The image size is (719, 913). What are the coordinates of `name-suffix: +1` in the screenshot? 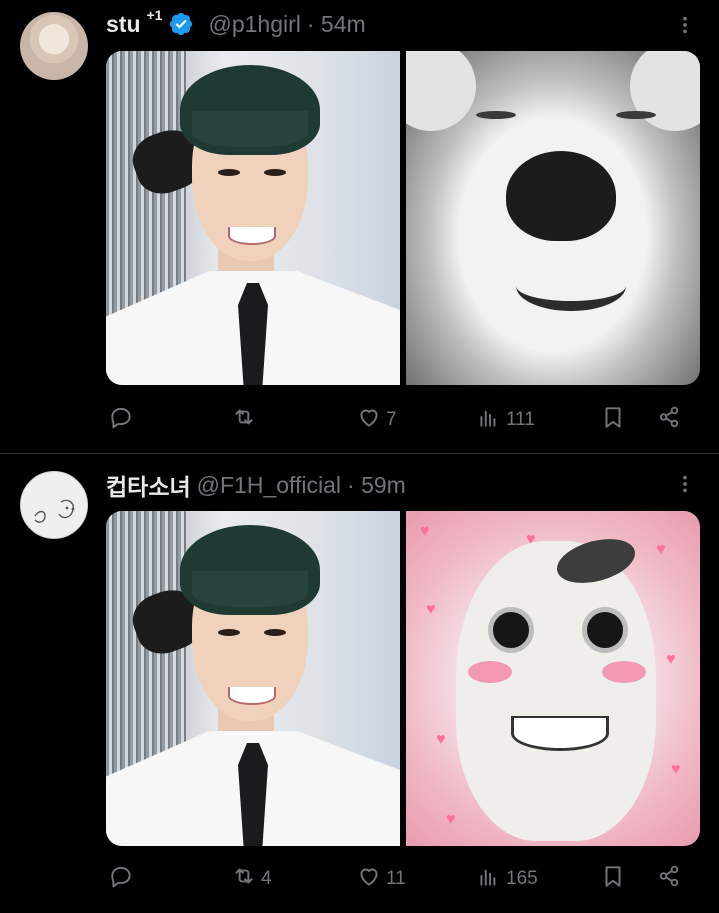 It's located at (154, 15).